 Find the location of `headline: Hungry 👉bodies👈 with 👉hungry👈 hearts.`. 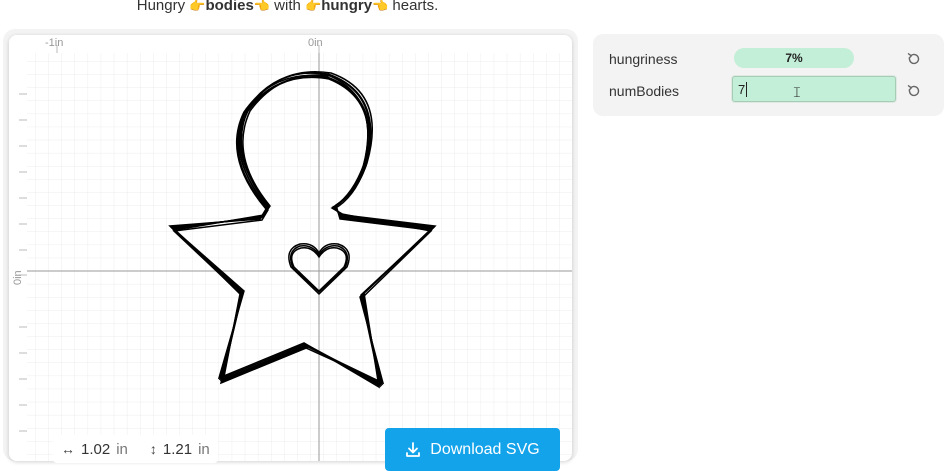

headline: Hungry 👉bodies👈 with 👉hungry👈 hearts. is located at coordinates (287, 7).